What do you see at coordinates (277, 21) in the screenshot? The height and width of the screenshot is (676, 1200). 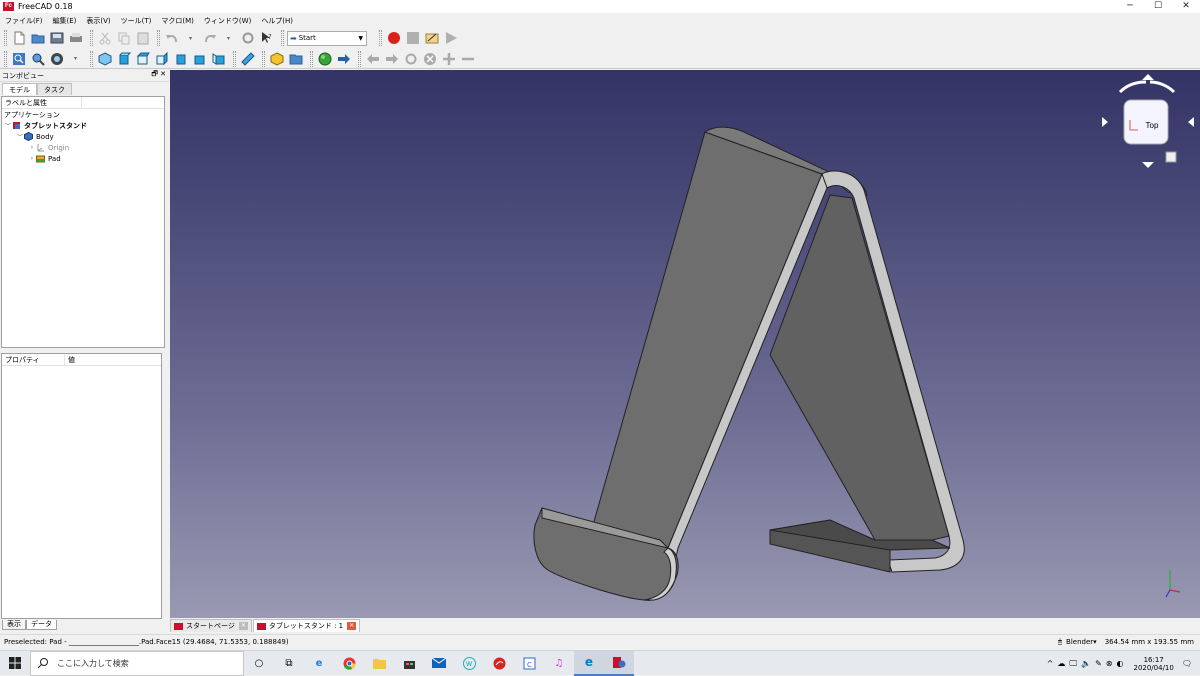 I see `menu-help: ヘルプ(H)` at bounding box center [277, 21].